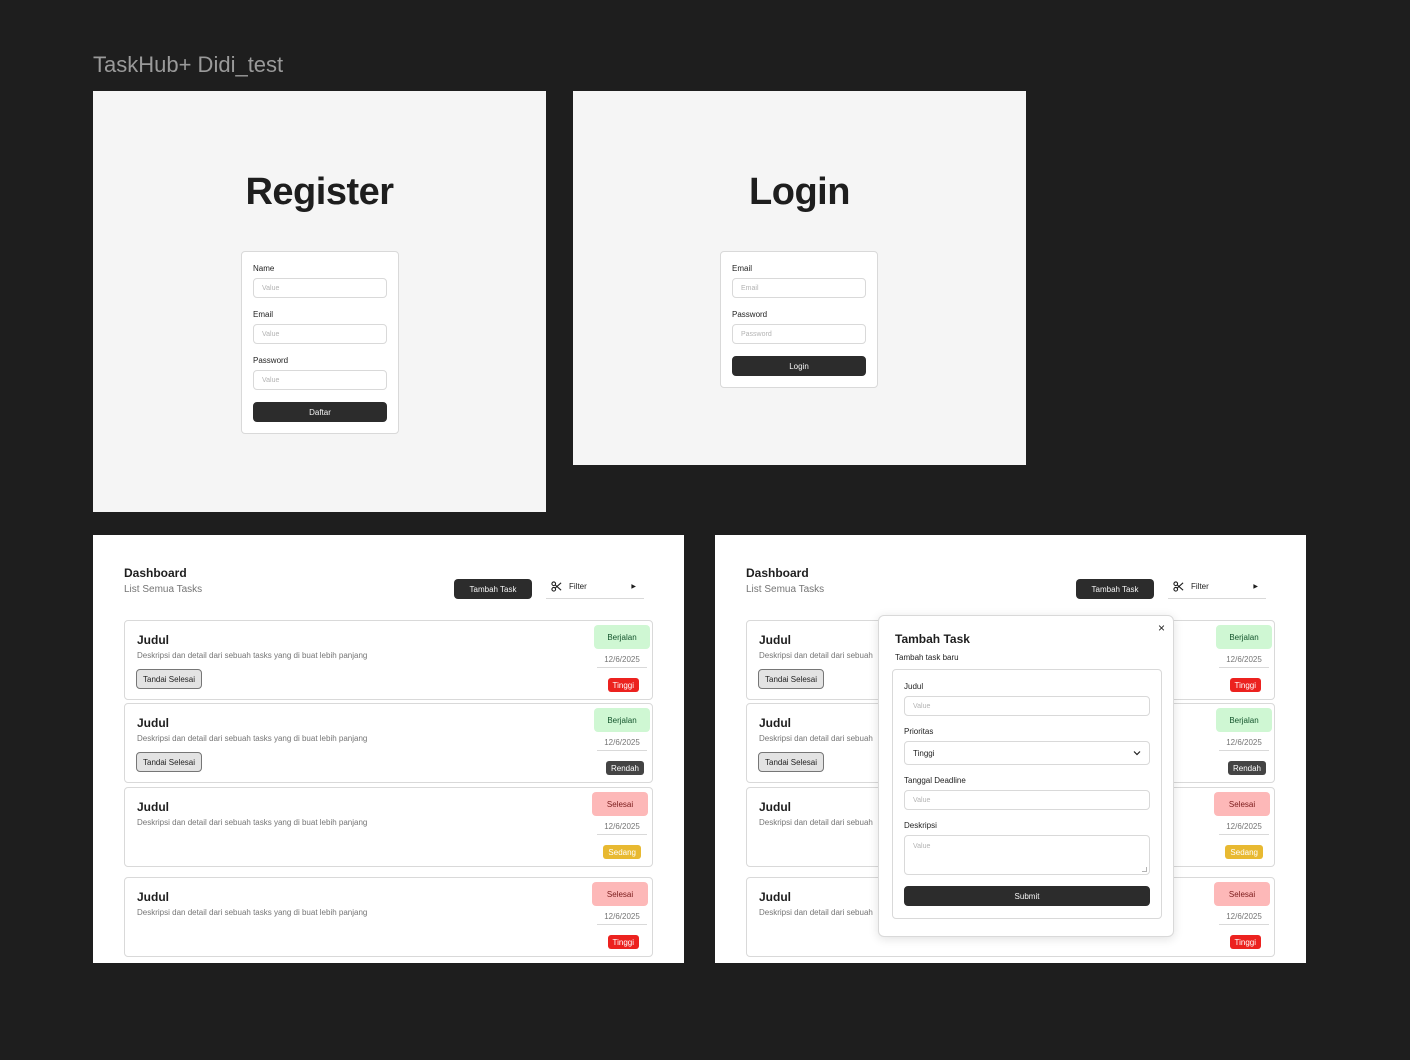 Image resolution: width=1410 pixels, height=1060 pixels. I want to click on name-label: Name, so click(264, 268).